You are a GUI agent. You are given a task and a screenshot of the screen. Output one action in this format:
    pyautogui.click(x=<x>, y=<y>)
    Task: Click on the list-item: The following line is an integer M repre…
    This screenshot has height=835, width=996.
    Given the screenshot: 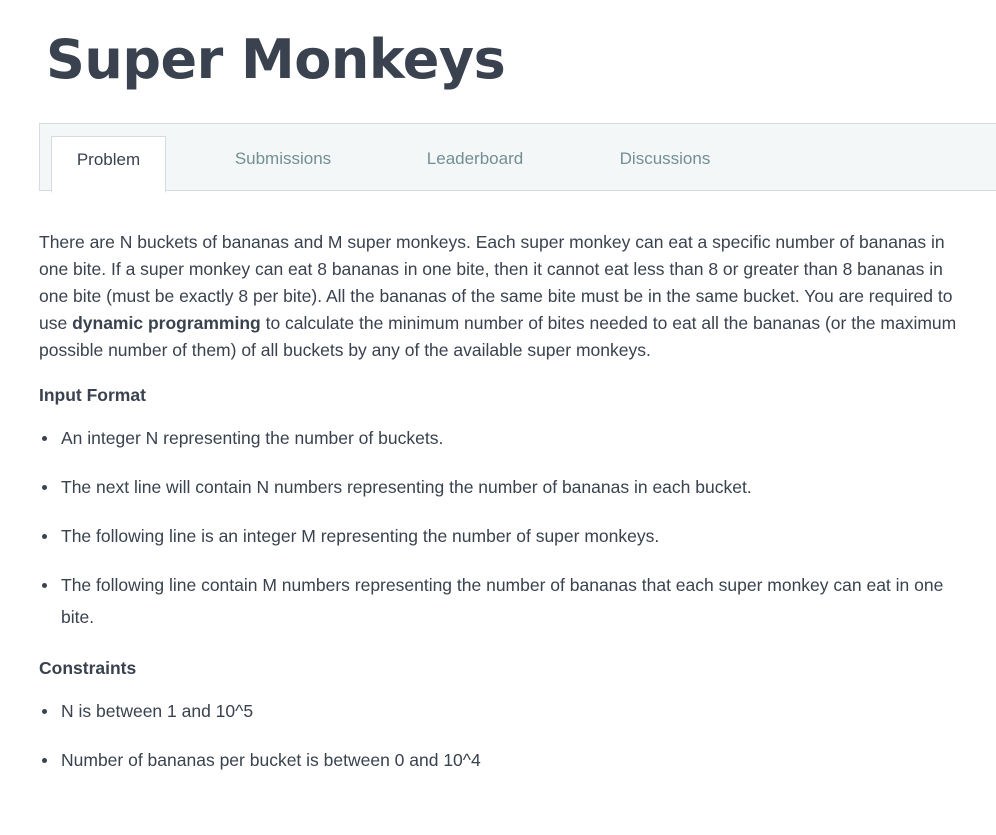 What is the action you would take?
    pyautogui.click(x=499, y=536)
    